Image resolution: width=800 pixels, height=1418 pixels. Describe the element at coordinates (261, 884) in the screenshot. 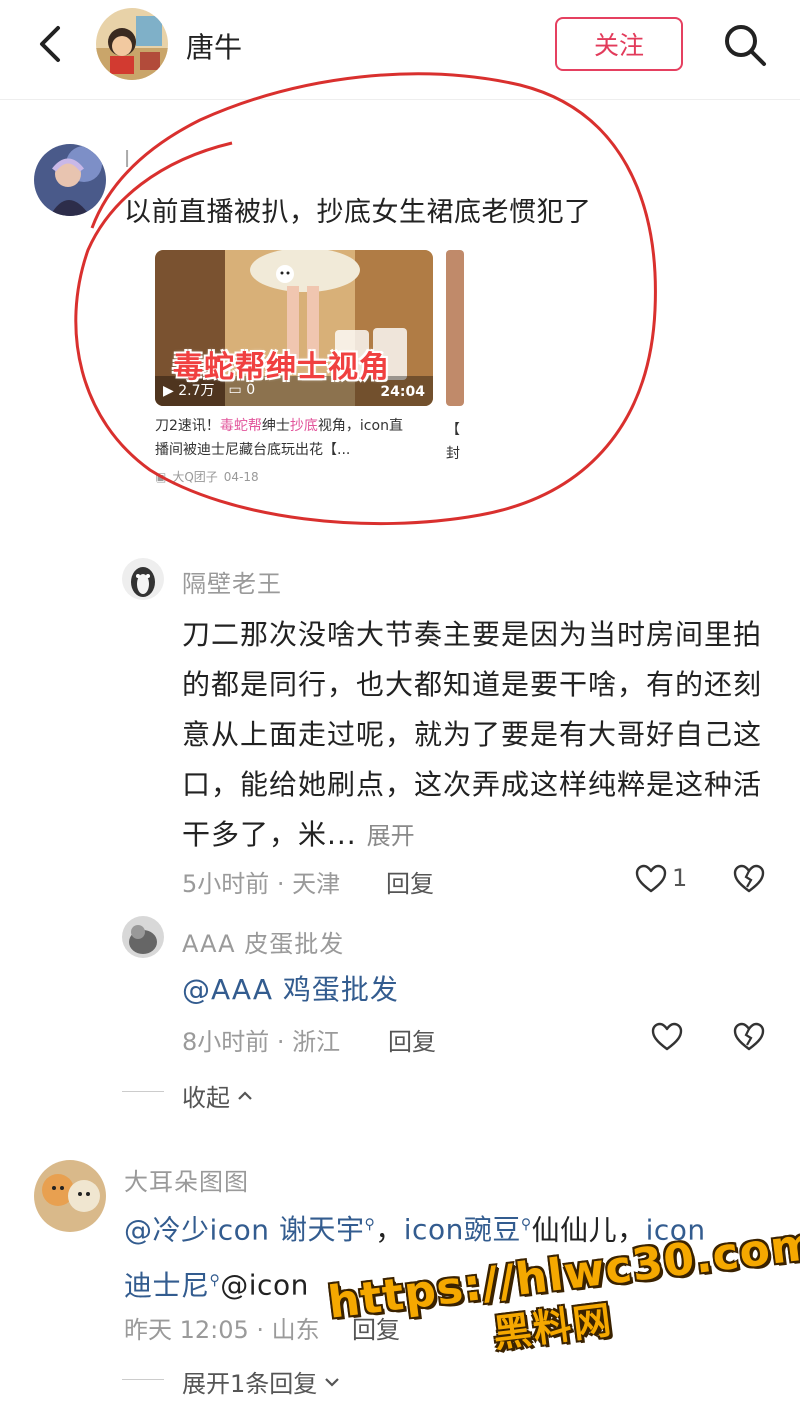

I see `reply-time-location: 5小时前 · 天津` at that location.